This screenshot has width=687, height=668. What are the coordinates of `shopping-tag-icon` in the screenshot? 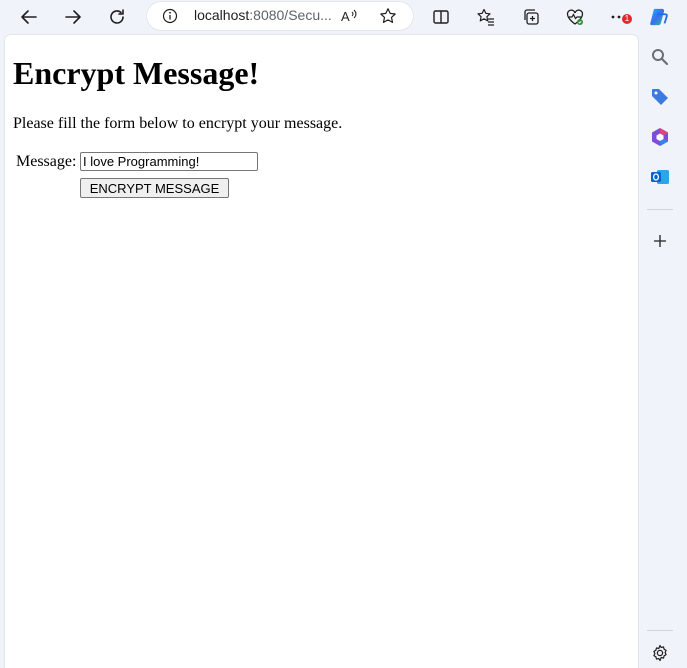 It's located at (660, 97).